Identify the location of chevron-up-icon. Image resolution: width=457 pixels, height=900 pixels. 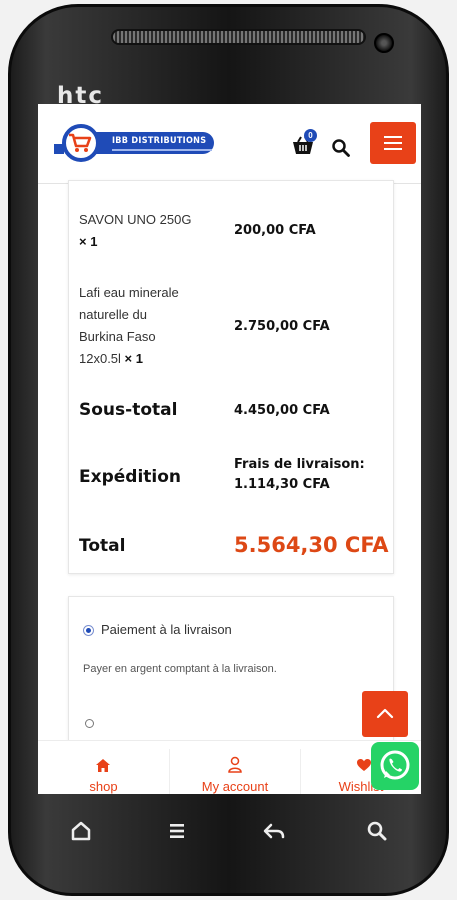
(385, 713).